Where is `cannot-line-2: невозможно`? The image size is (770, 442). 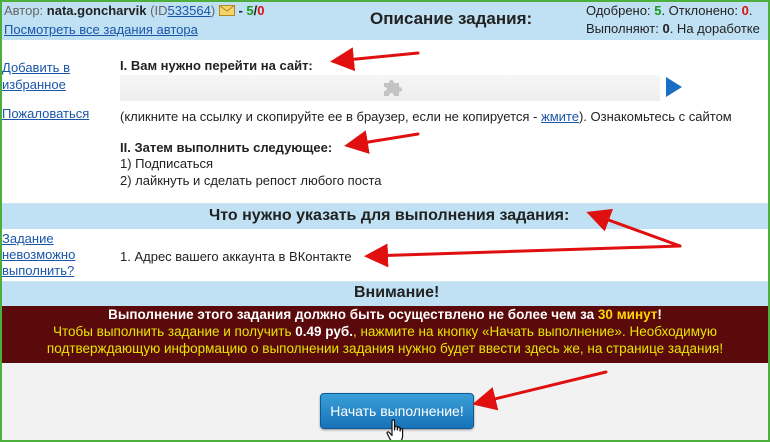
cannot-line-2: невозможно is located at coordinates (39, 254).